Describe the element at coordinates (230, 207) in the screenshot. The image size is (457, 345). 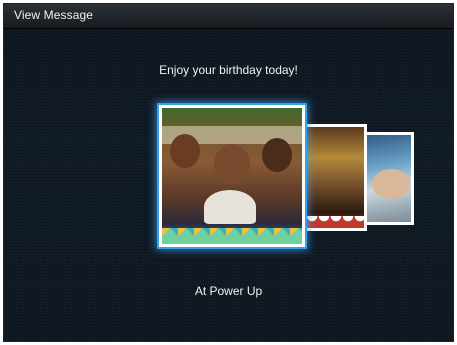
I see `birthday-cake` at that location.